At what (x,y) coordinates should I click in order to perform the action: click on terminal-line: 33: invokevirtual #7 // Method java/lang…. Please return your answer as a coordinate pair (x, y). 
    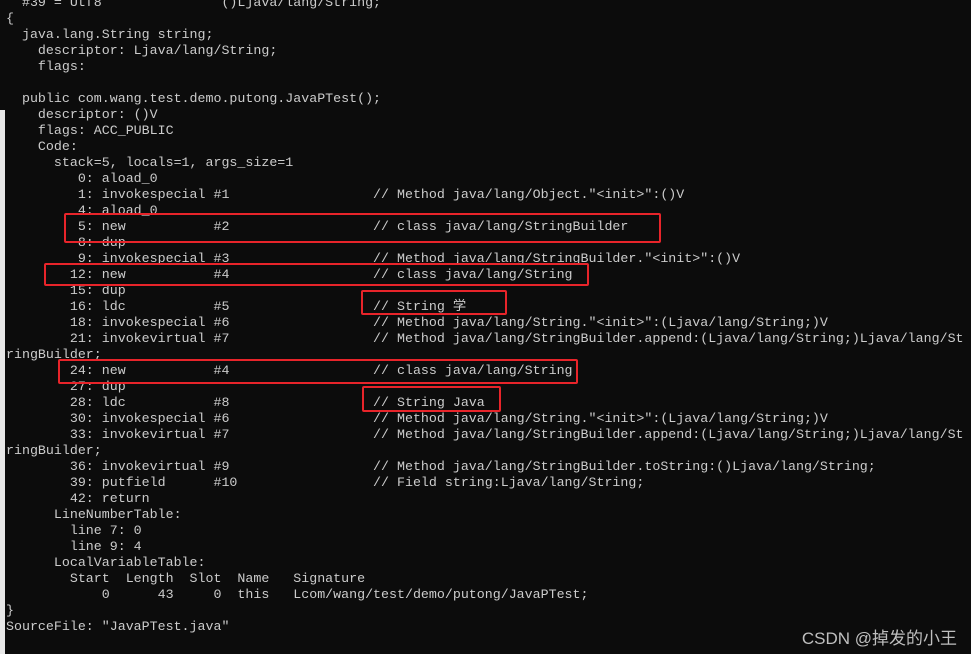
    Looking at the image, I should click on (485, 434).